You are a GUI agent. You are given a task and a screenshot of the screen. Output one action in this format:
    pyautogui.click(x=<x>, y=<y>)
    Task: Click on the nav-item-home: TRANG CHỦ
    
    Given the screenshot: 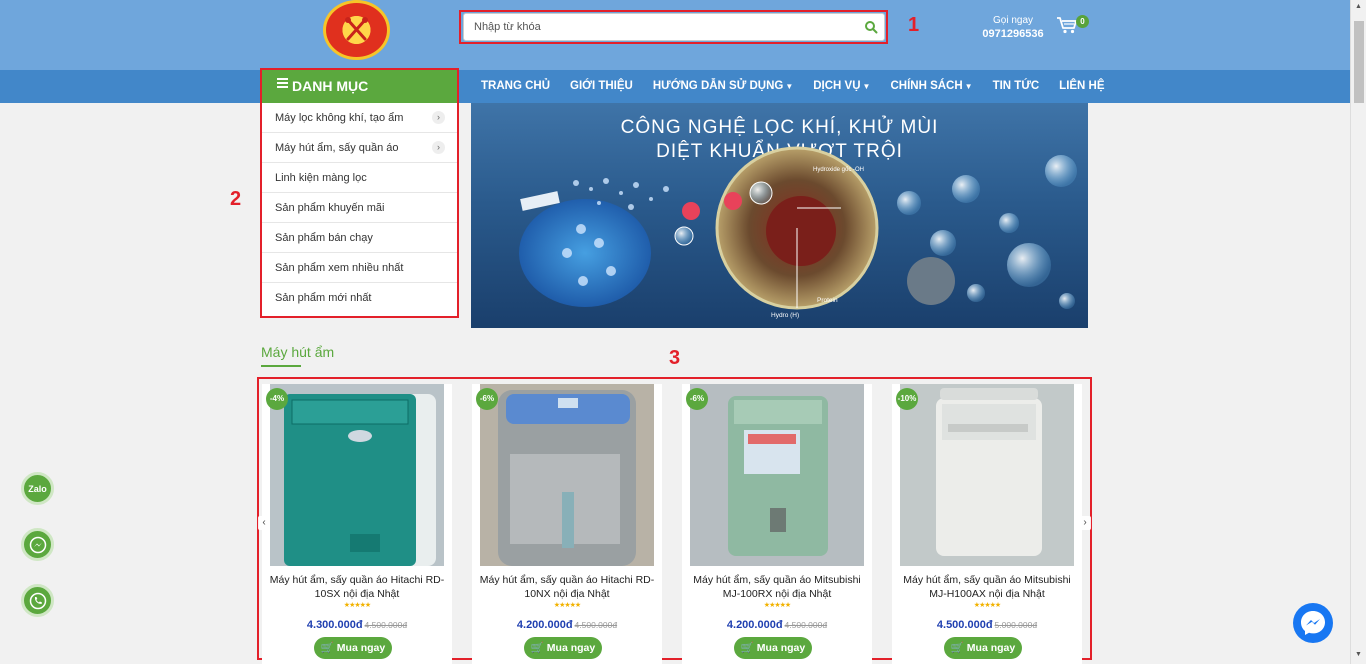 What is the action you would take?
    pyautogui.click(x=515, y=86)
    